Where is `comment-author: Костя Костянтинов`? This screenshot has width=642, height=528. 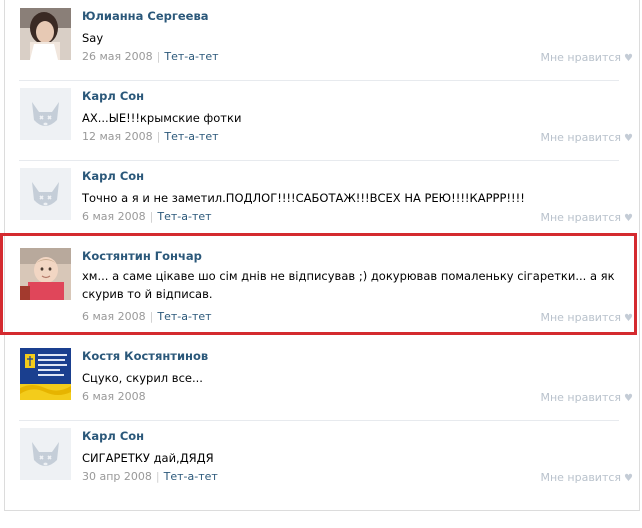 comment-author: Костя Костянтинов is located at coordinates (145, 356).